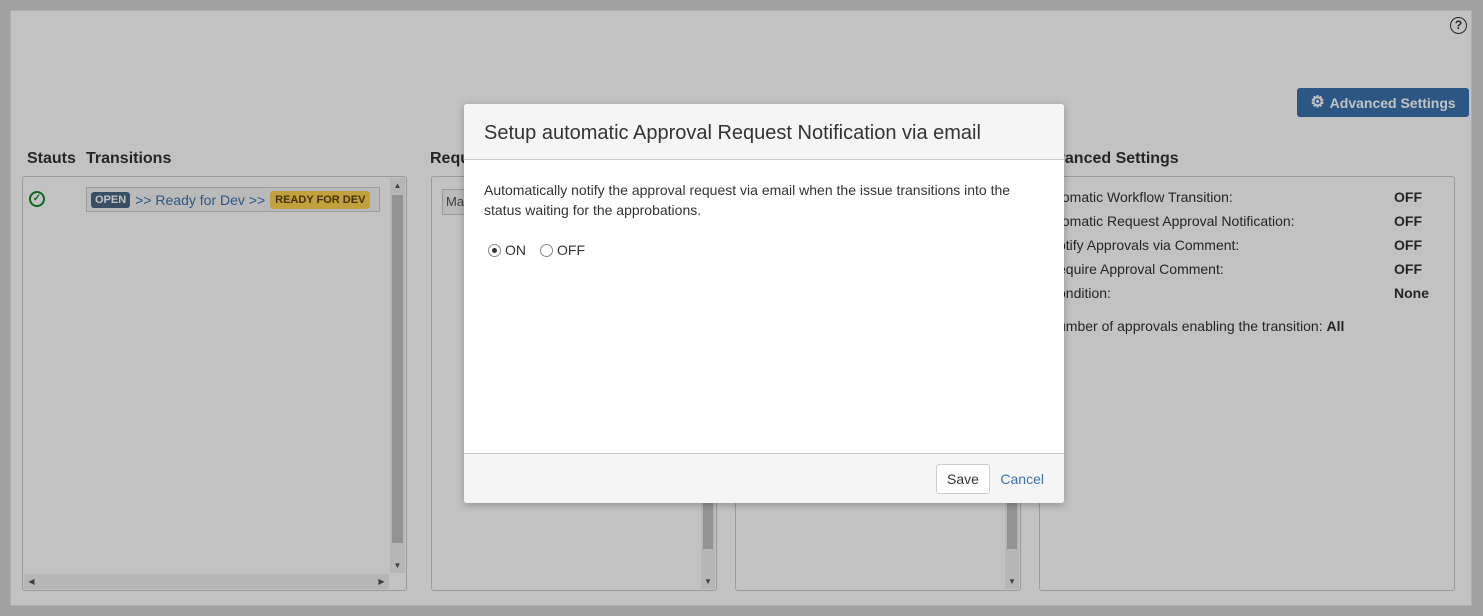 The width and height of the screenshot is (1483, 616). Describe the element at coordinates (1022, 479) in the screenshot. I see `cancel-link: Cancel` at that location.